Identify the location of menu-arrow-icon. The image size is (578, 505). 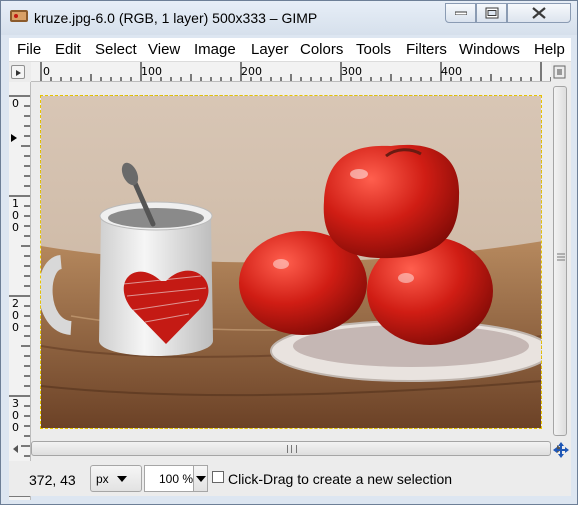
(18, 73).